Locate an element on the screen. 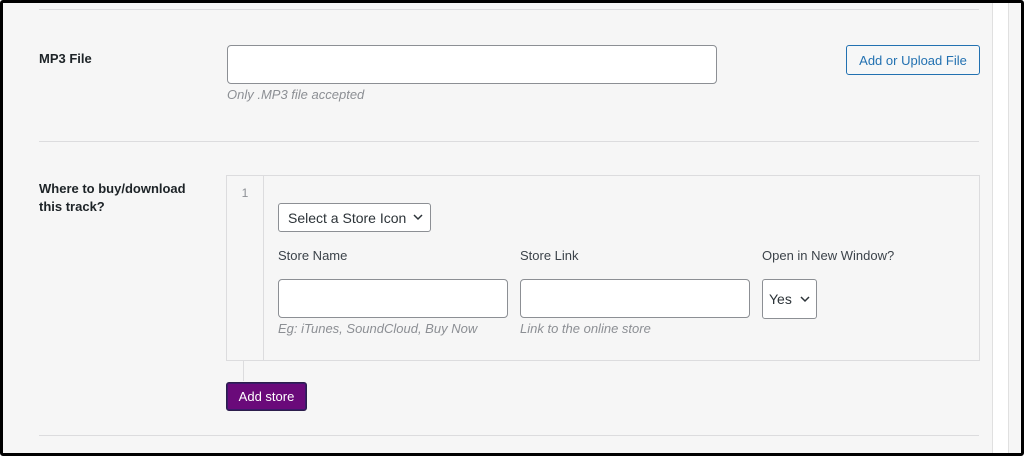  where-to-buy-label: Where to buy/download this track? is located at coordinates (112, 197).